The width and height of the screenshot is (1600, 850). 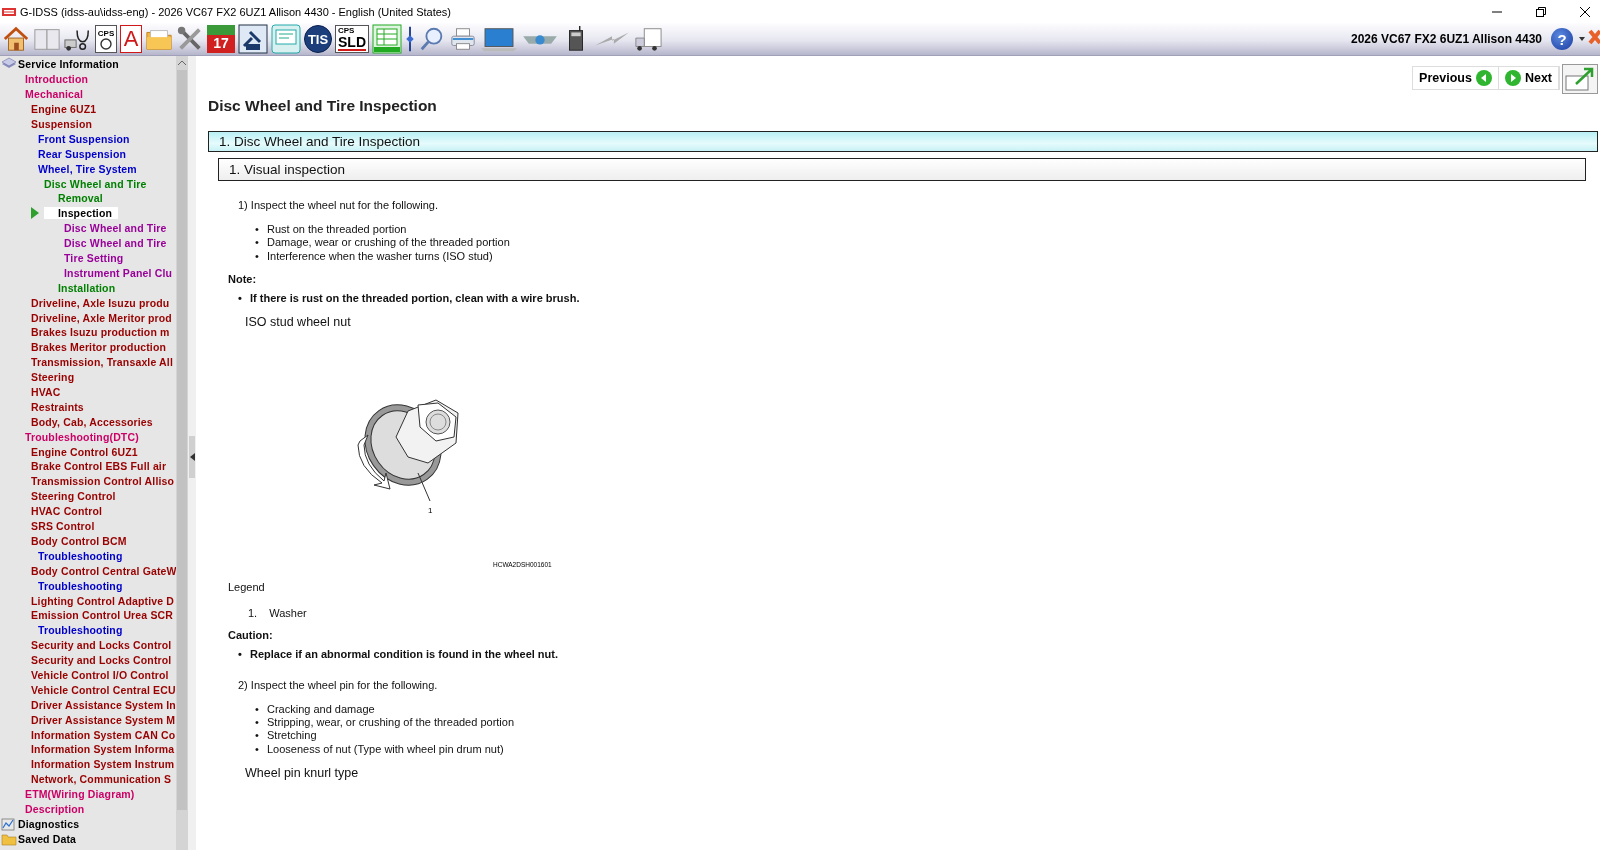 I want to click on tree-item: Tire Setting, so click(x=94, y=258).